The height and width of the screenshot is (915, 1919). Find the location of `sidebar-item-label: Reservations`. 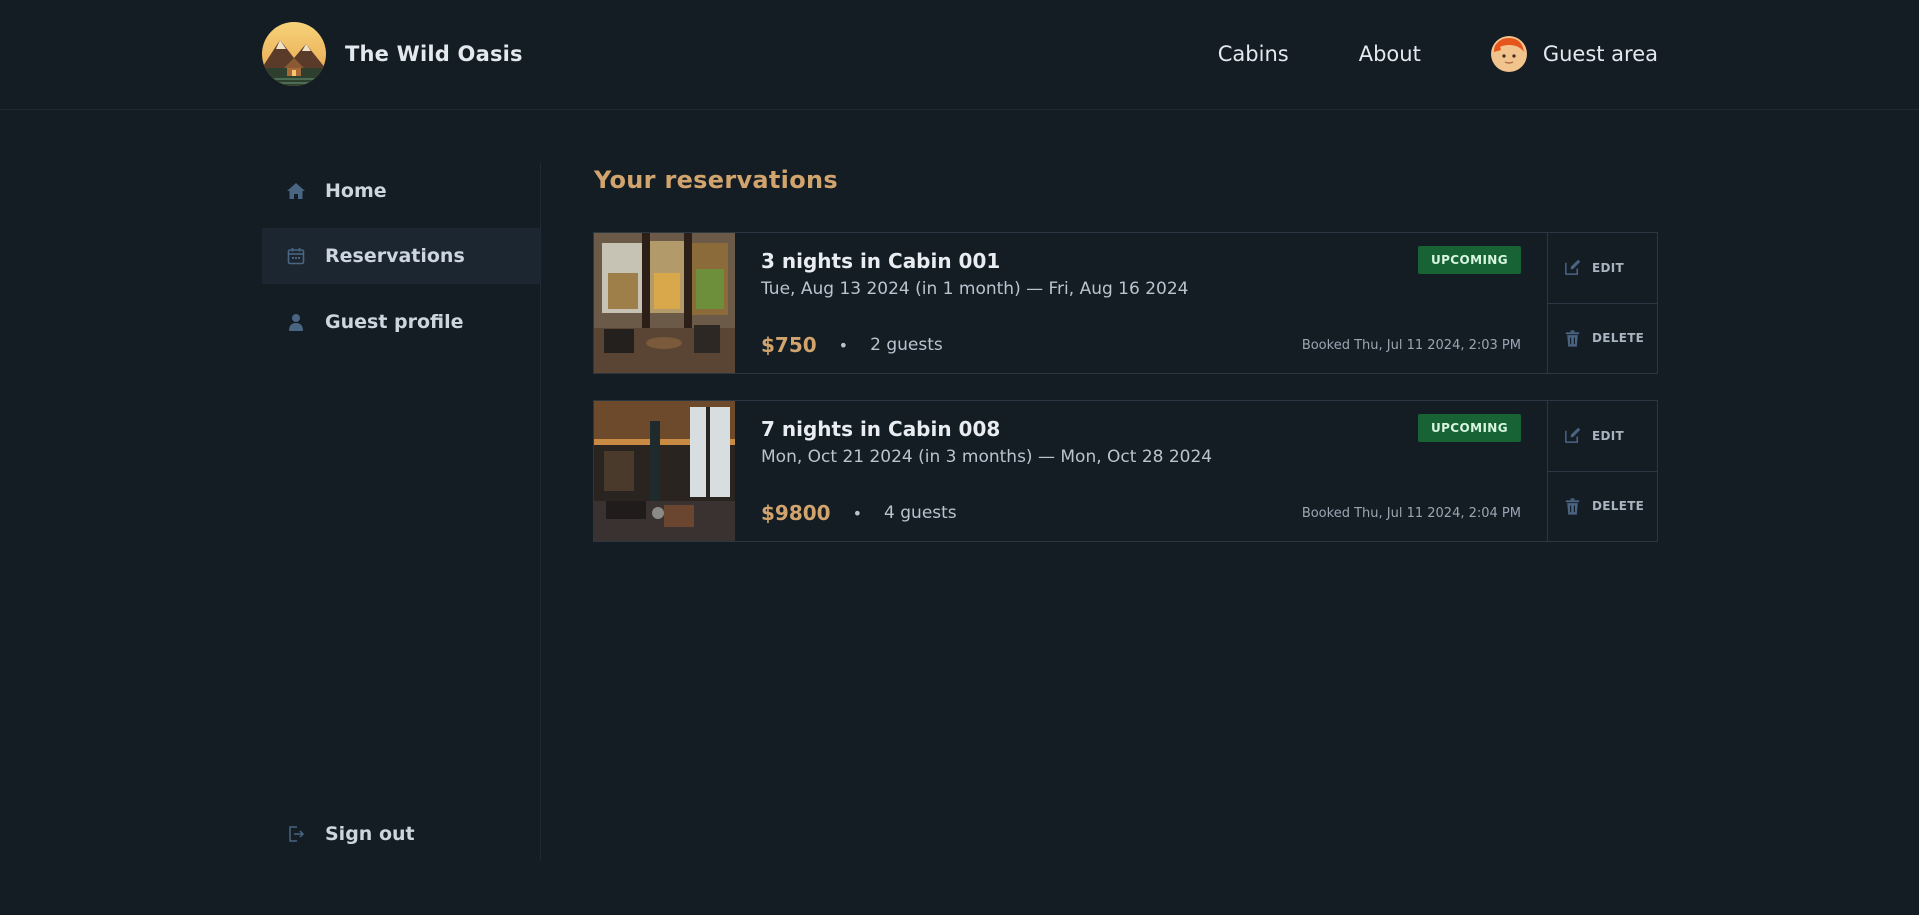

sidebar-item-label: Reservations is located at coordinates (395, 256).